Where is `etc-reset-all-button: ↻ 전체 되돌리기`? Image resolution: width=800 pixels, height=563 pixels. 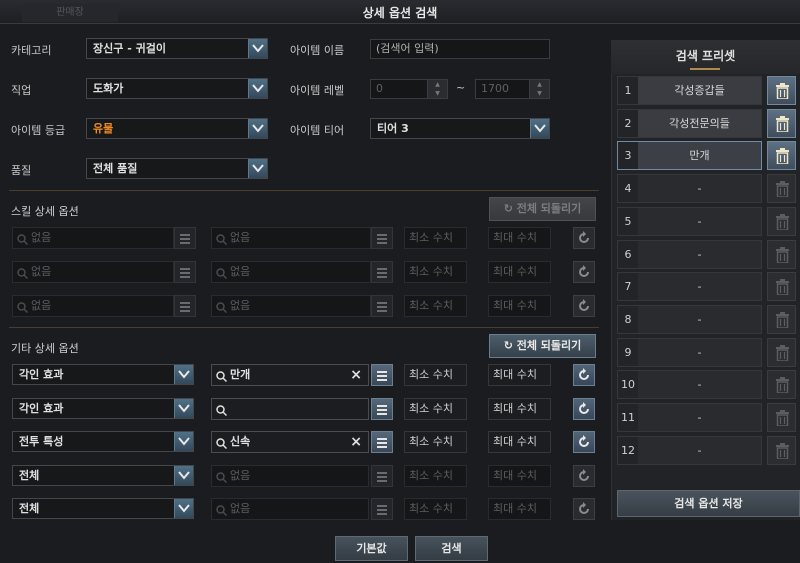
etc-reset-all-button: ↻ 전체 되돌리기 is located at coordinates (542, 346).